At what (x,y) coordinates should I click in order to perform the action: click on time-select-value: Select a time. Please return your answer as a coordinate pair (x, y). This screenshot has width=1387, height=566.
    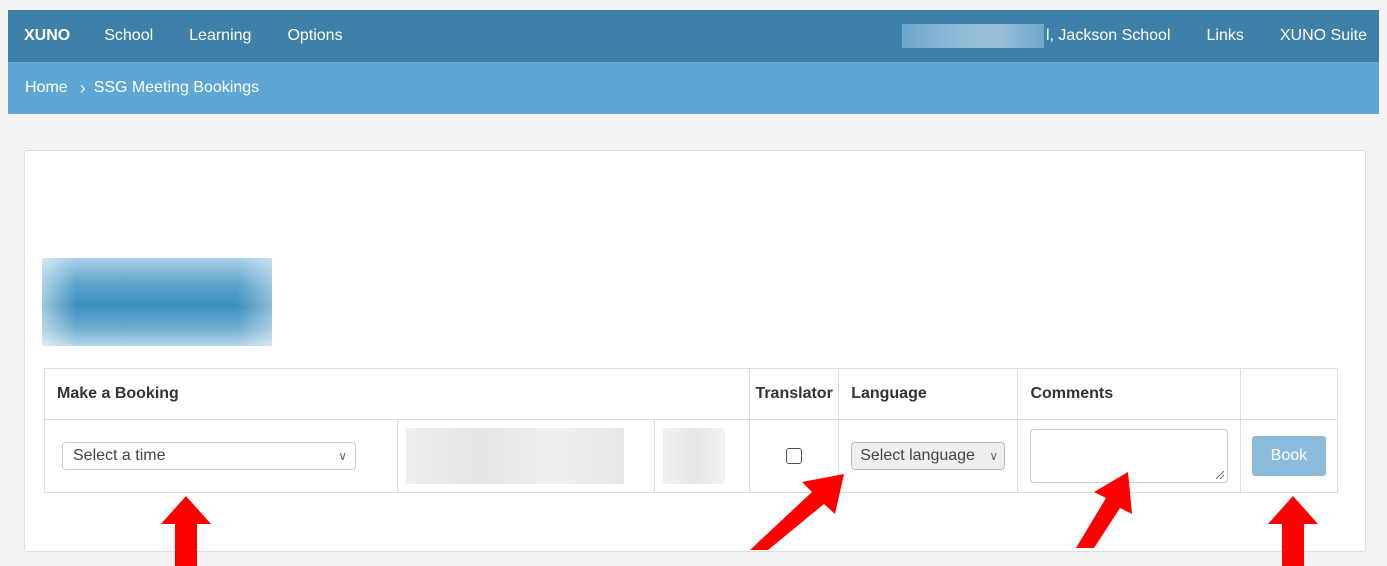
    Looking at the image, I should click on (119, 455).